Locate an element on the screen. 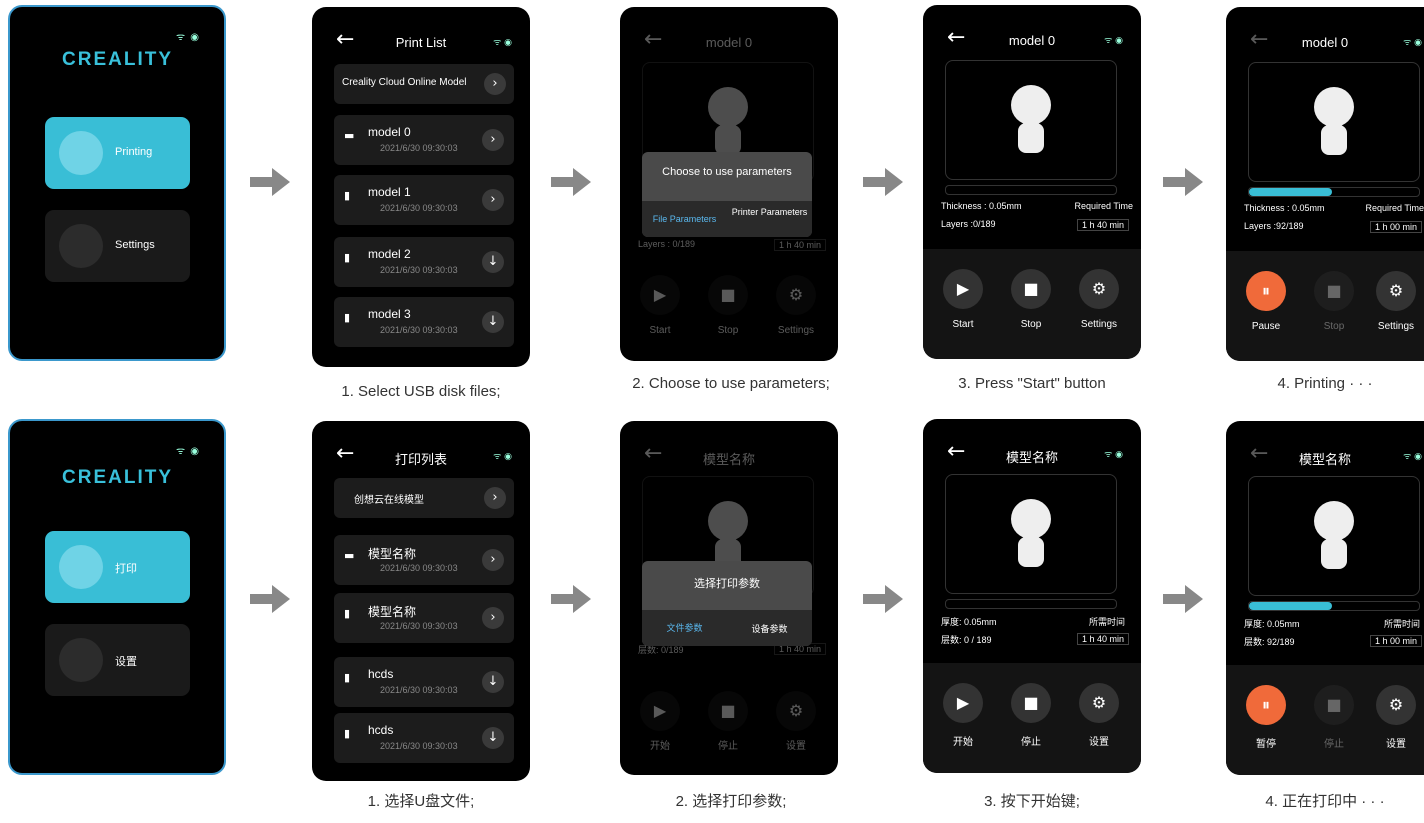 Image resolution: width=1424 pixels, height=823 pixels. layers-readout: 层数: 92/189 is located at coordinates (1269, 642).